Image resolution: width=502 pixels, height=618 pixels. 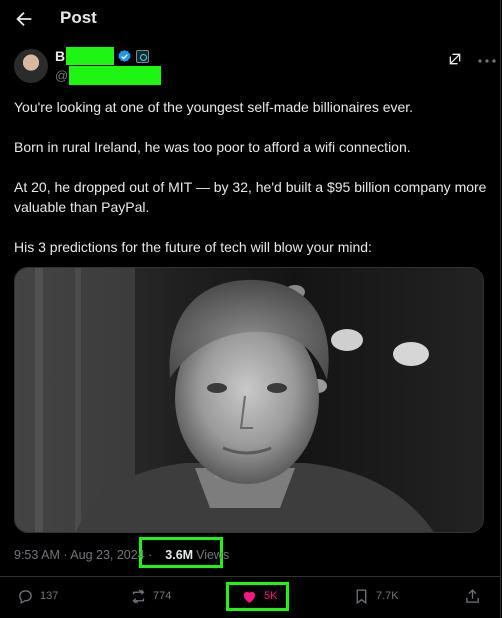 I want to click on redaction-name, so click(x=90, y=56).